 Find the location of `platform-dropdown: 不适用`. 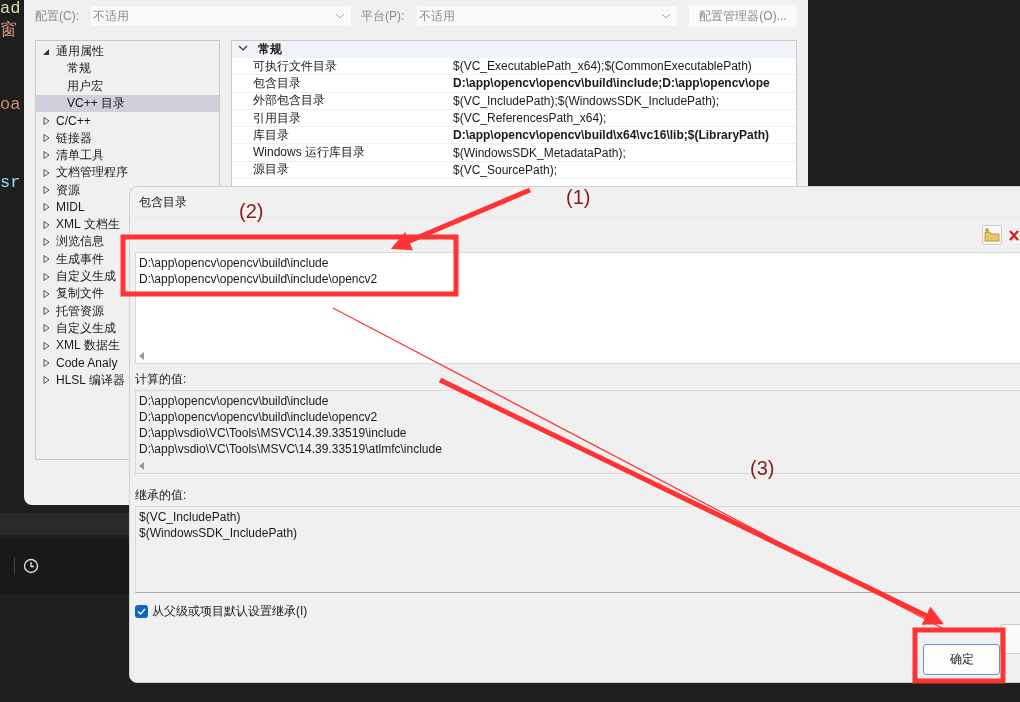

platform-dropdown: 不适用 is located at coordinates (547, 16).